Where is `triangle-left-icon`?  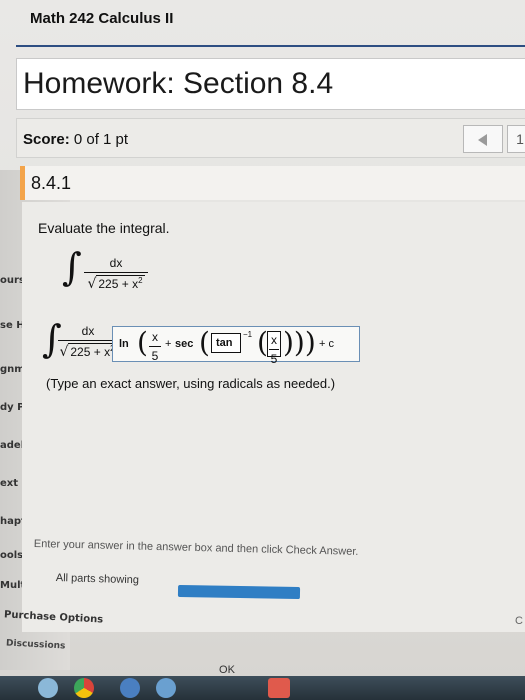 triangle-left-icon is located at coordinates (482, 140).